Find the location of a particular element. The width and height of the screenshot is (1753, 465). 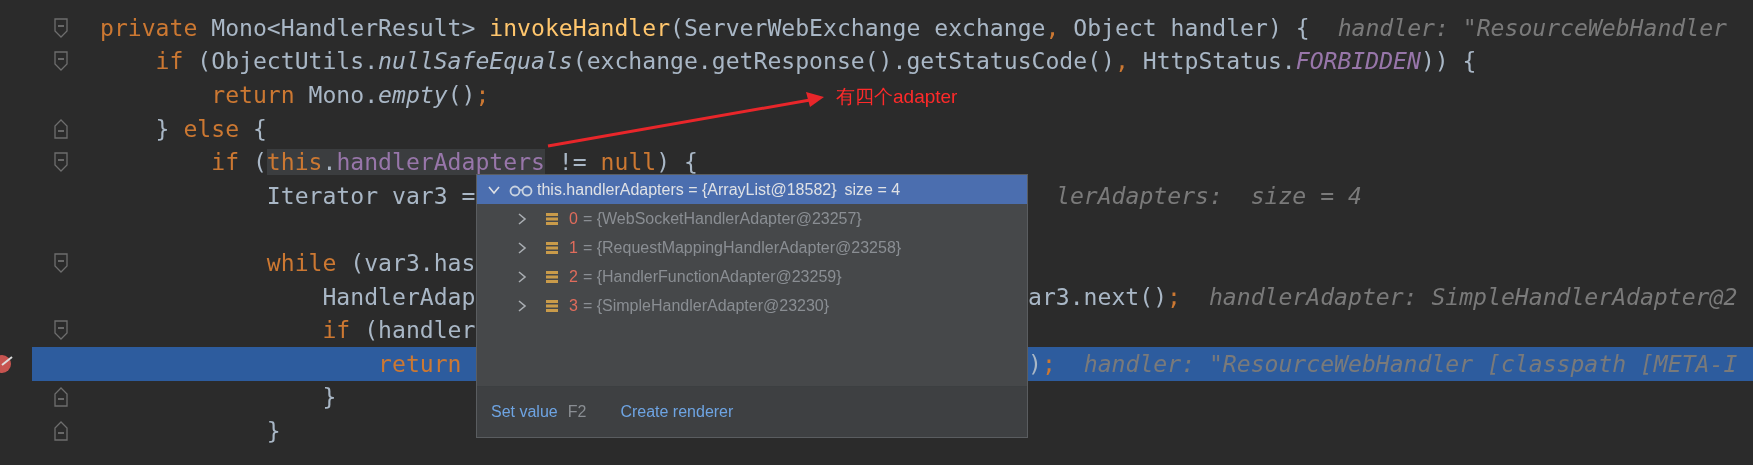

element-value: = {RequestMappingHandlerAdapter@23258} is located at coordinates (742, 247).